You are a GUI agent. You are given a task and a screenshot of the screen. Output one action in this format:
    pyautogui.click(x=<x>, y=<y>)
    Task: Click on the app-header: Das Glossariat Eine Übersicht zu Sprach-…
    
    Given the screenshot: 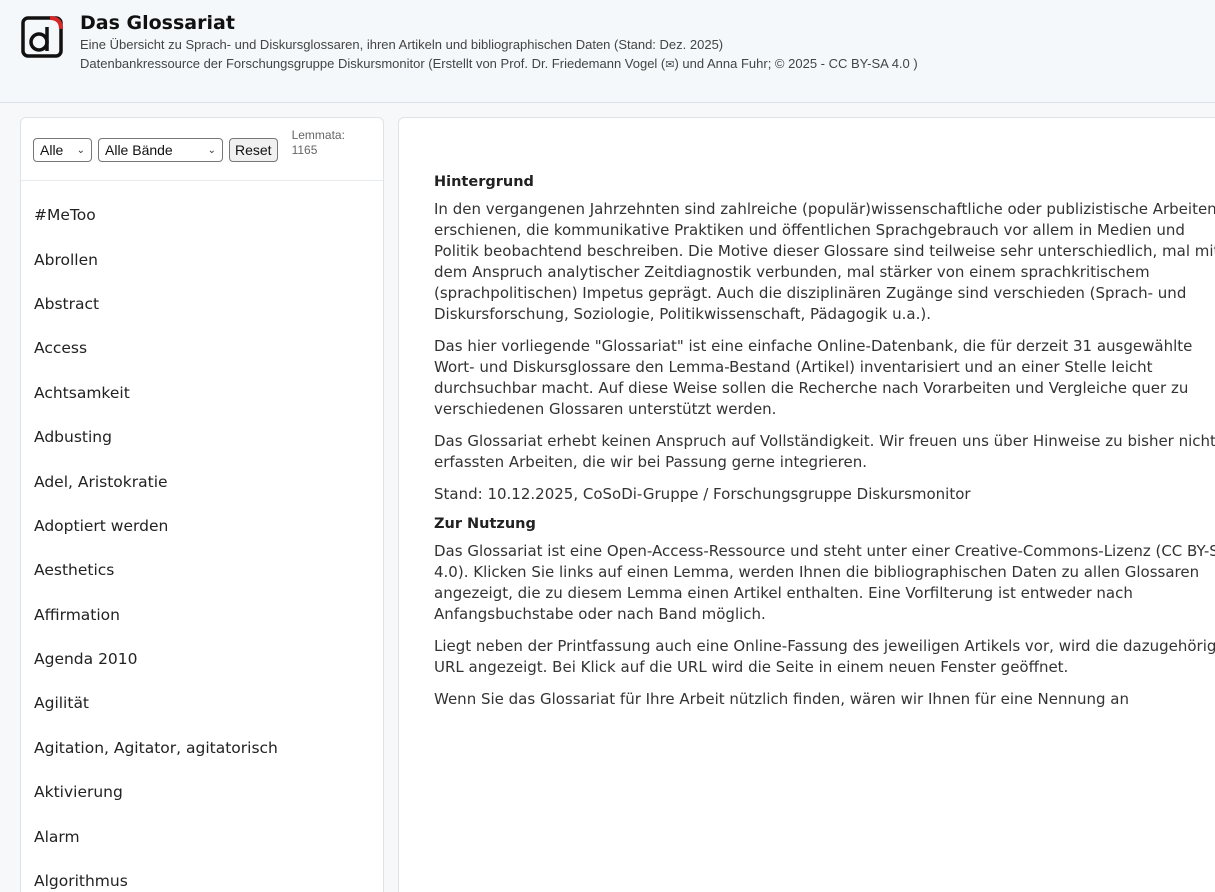 What is the action you would take?
    pyautogui.click(x=607, y=51)
    